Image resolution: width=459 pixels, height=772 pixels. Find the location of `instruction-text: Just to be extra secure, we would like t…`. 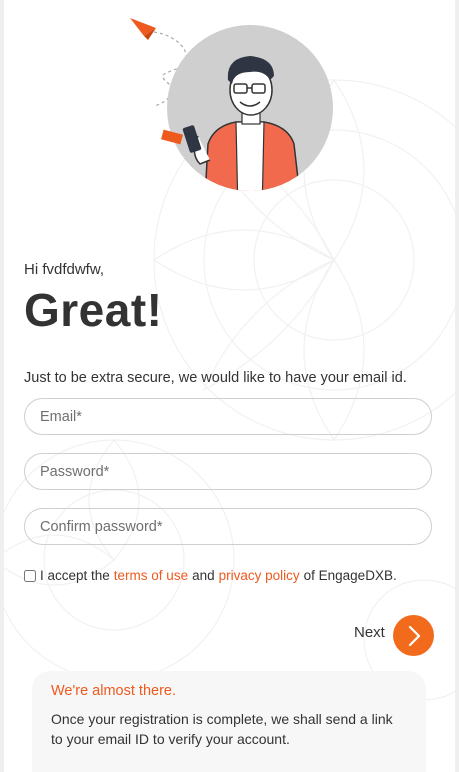

instruction-text: Just to be extra secure, we would like t… is located at coordinates (215, 378).